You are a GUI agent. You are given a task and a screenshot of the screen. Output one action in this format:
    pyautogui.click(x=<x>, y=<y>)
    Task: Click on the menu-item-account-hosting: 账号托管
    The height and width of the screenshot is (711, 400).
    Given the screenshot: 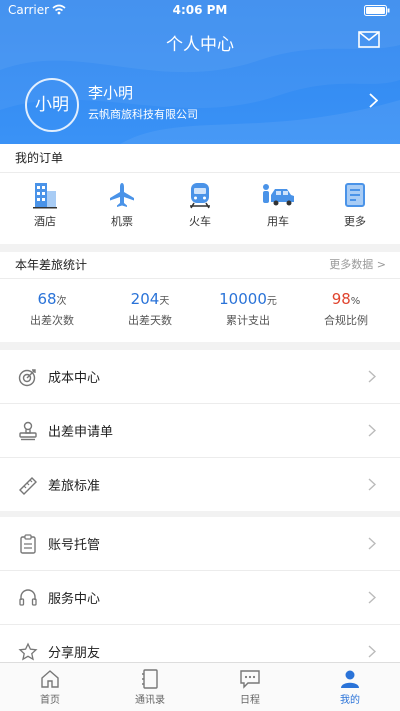 What is the action you would take?
    pyautogui.click(x=200, y=544)
    